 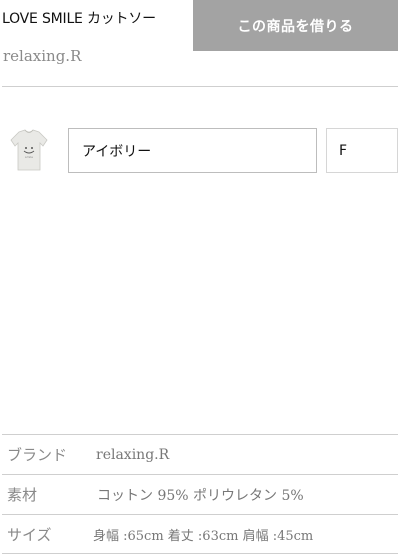 What do you see at coordinates (295, 25) in the screenshot?
I see `rent-item-button: この商品を借りる` at bounding box center [295, 25].